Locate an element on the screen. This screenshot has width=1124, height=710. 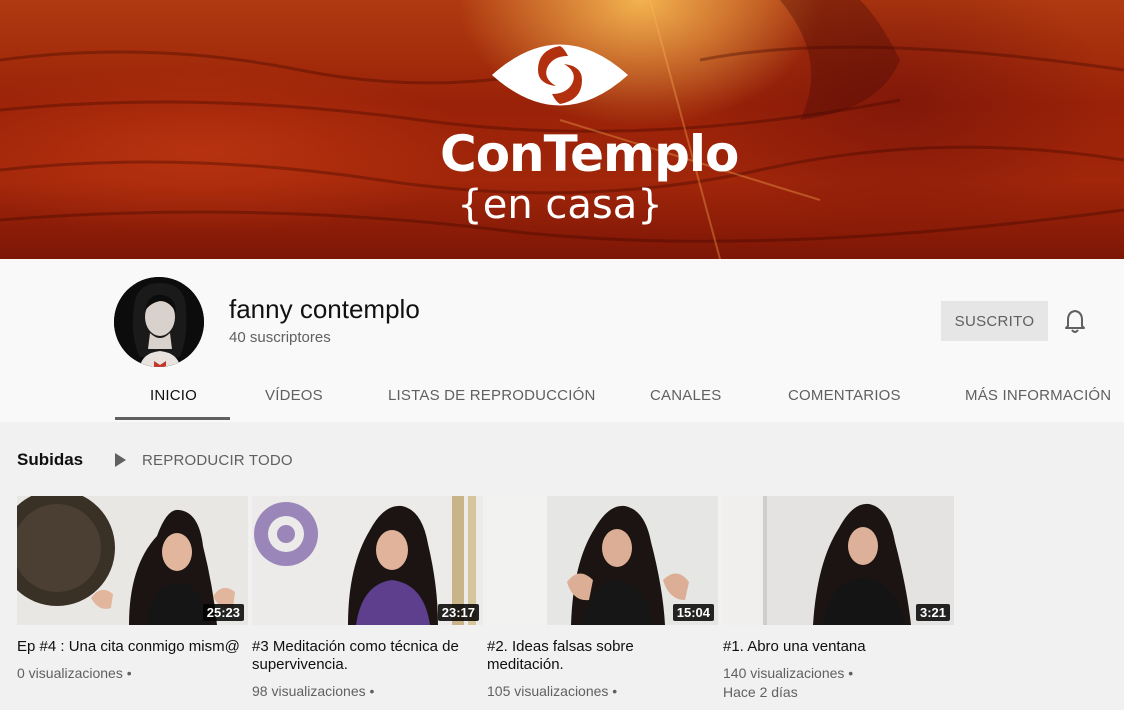
subscriber-count: 40 suscriptores is located at coordinates (280, 337).